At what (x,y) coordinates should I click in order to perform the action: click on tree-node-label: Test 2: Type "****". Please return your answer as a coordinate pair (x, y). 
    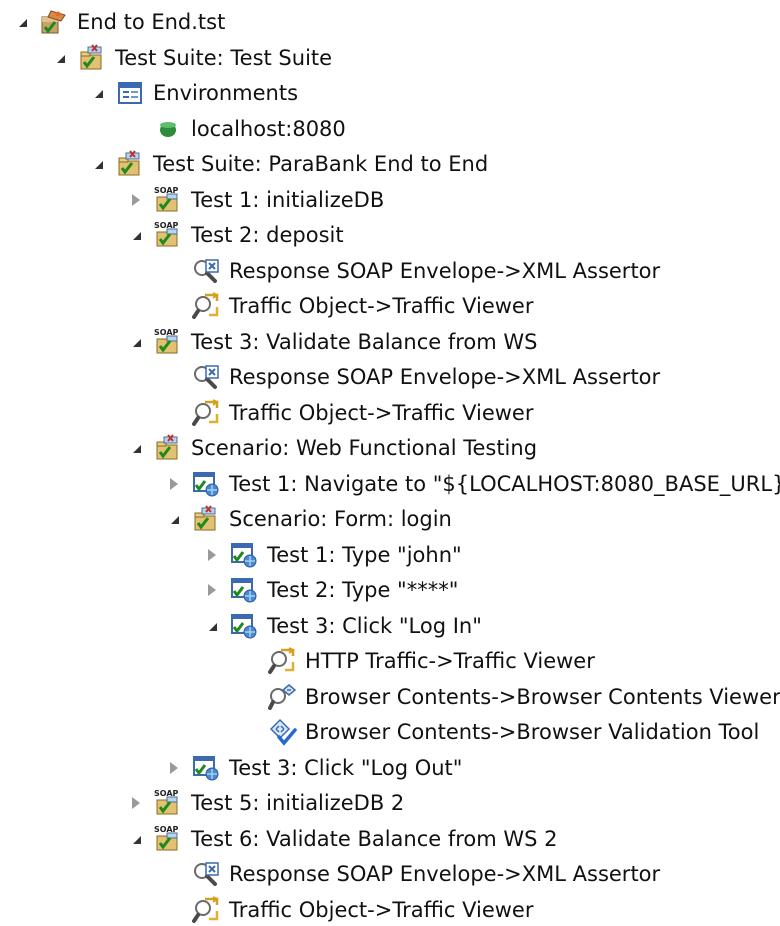
    Looking at the image, I should click on (363, 590).